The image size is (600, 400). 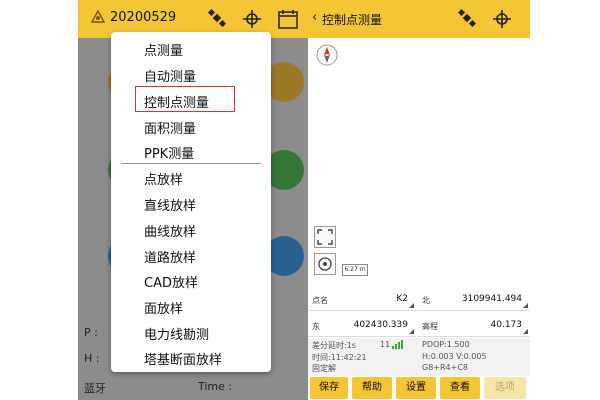 What do you see at coordinates (385, 344) in the screenshot?
I see `satellite-count: 11` at bounding box center [385, 344].